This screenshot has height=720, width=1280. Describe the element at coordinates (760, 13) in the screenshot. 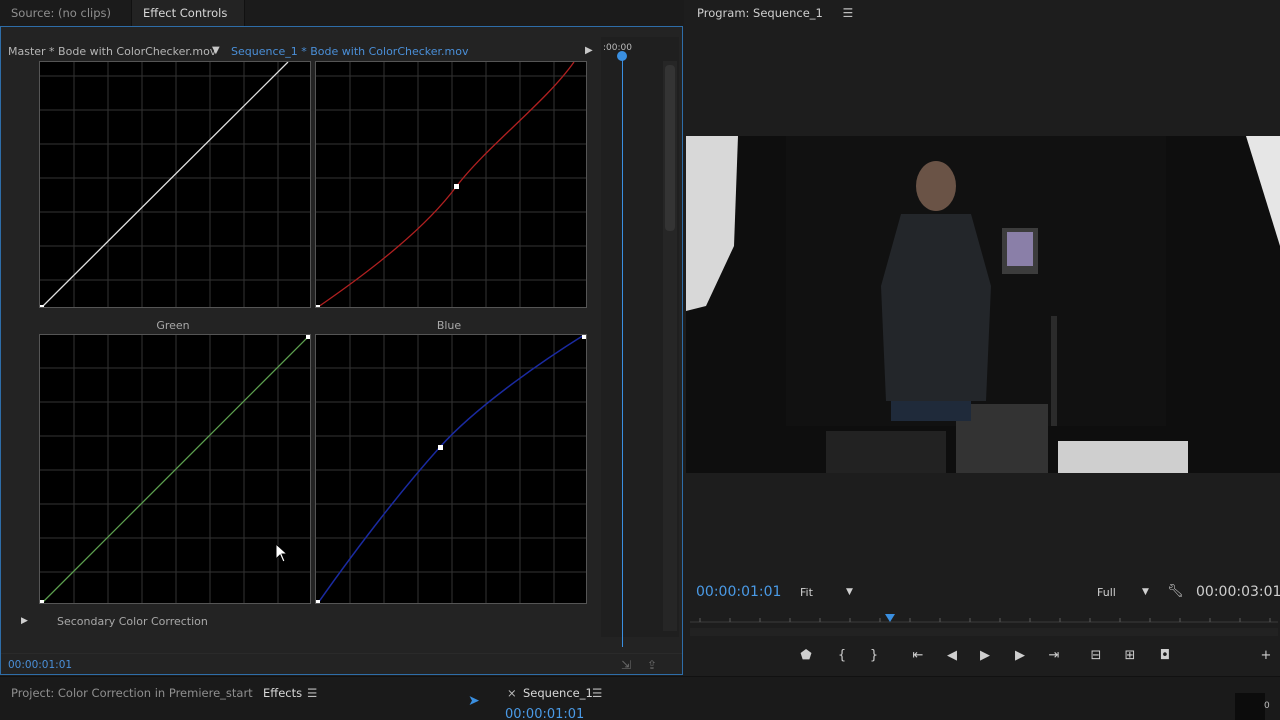

I see `program-title-label: Program: Sequence_1` at that location.